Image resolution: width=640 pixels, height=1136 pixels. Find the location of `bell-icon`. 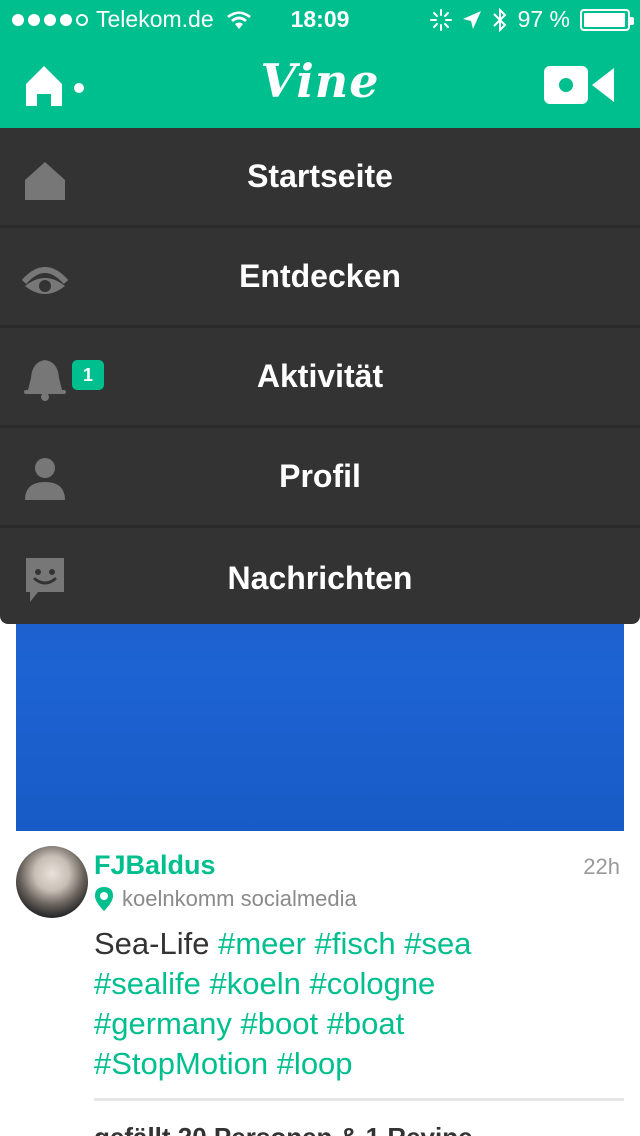

bell-icon is located at coordinates (45, 380).